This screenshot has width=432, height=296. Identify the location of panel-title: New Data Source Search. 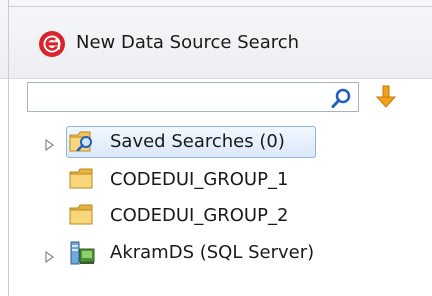
(187, 43).